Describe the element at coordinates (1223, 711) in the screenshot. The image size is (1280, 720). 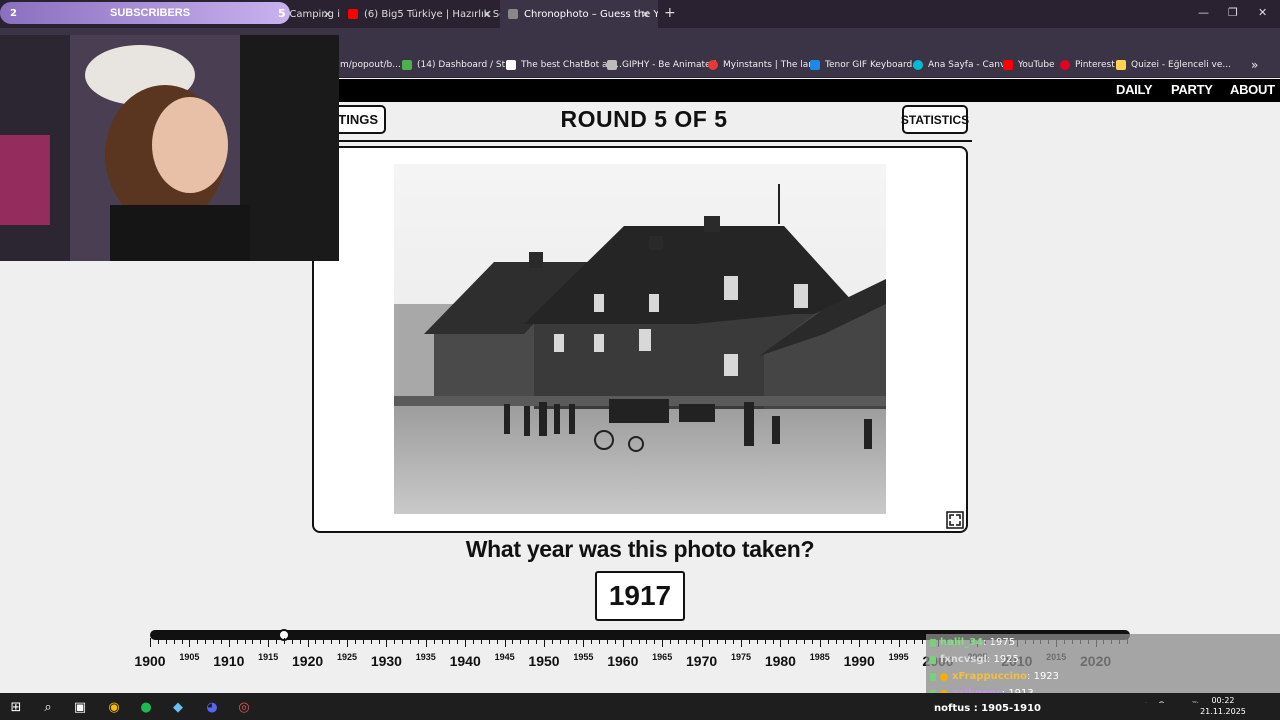
I see `clock-date: 21.11.2025` at that location.